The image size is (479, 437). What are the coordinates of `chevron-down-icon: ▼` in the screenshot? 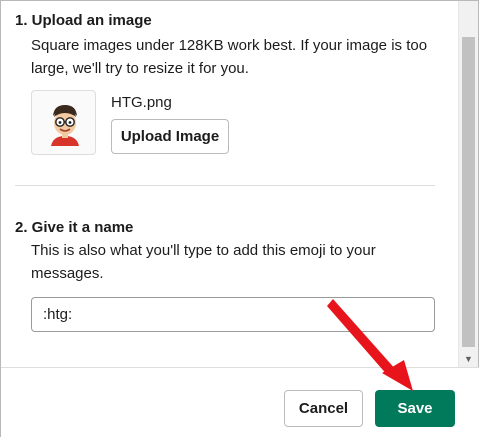 It's located at (468, 359).